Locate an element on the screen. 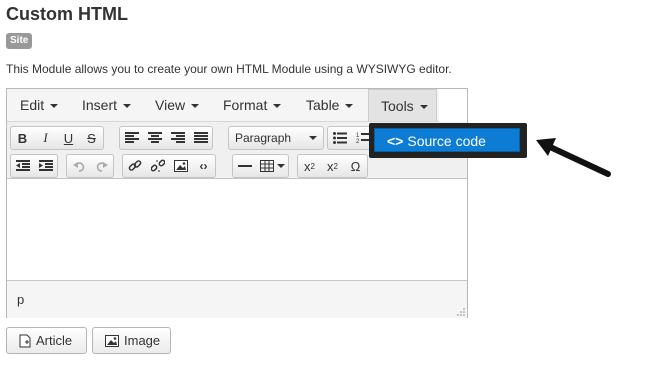 The image size is (650, 370). special-character-button: Ω is located at coordinates (355, 166).